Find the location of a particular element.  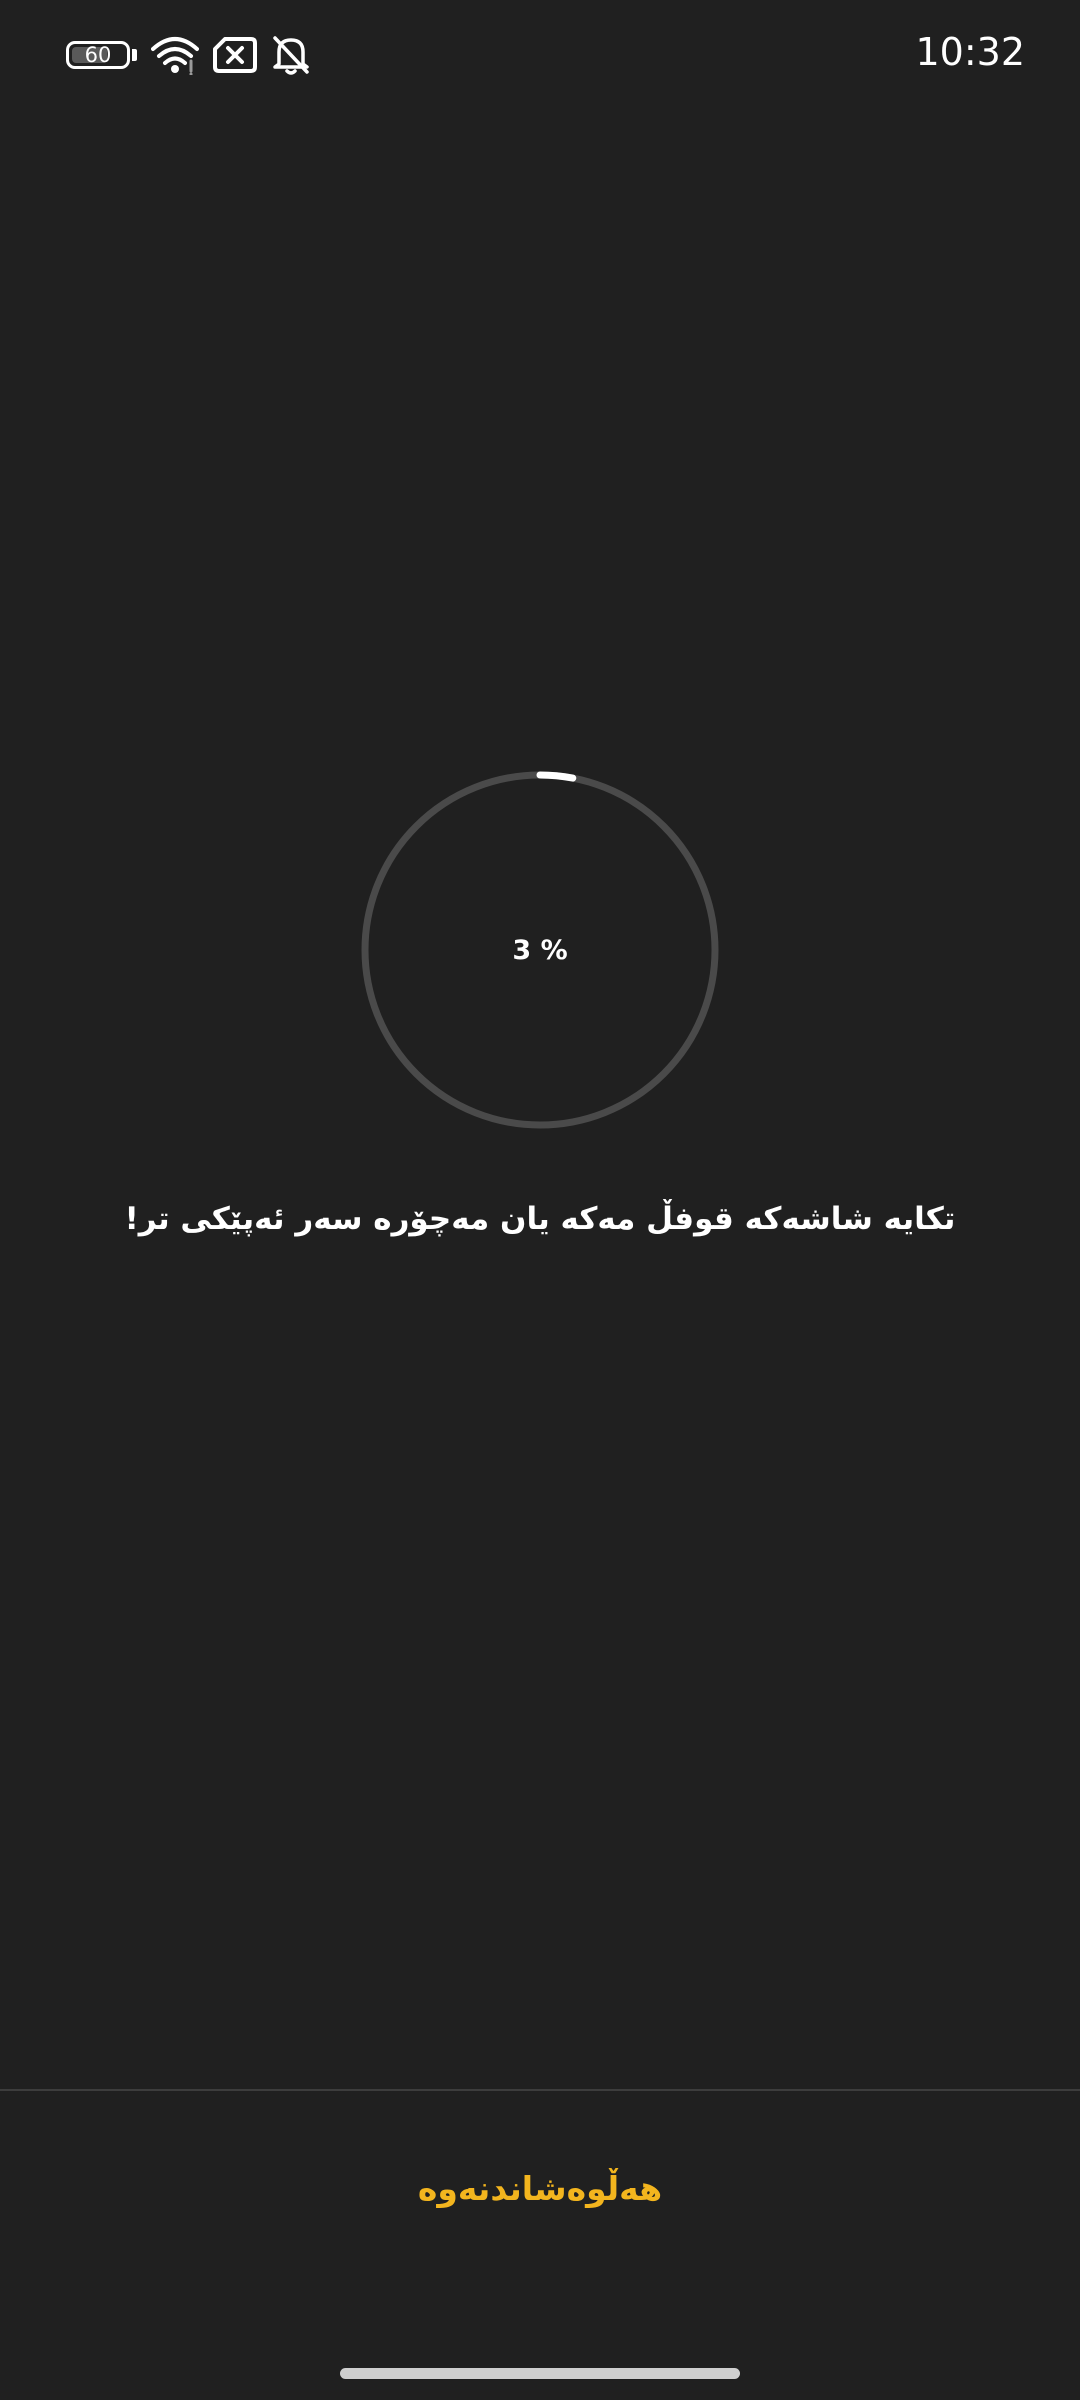

divider is located at coordinates (540, 2090).